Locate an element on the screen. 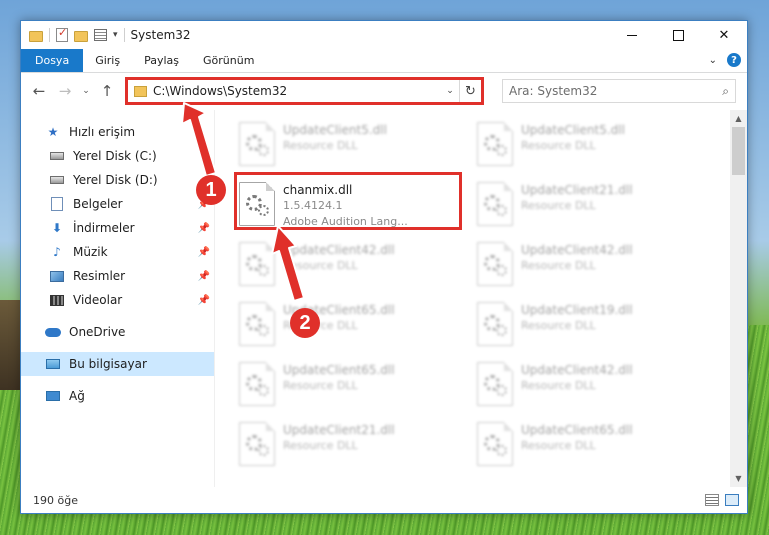 The height and width of the screenshot is (535, 769). address-path: C:\Windows\System32 is located at coordinates (297, 91).